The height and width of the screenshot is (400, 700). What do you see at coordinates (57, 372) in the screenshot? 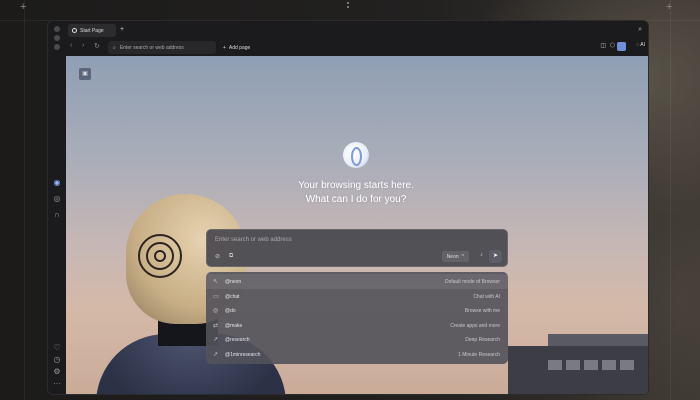
I see `settings-icon: ⚙` at bounding box center [57, 372].